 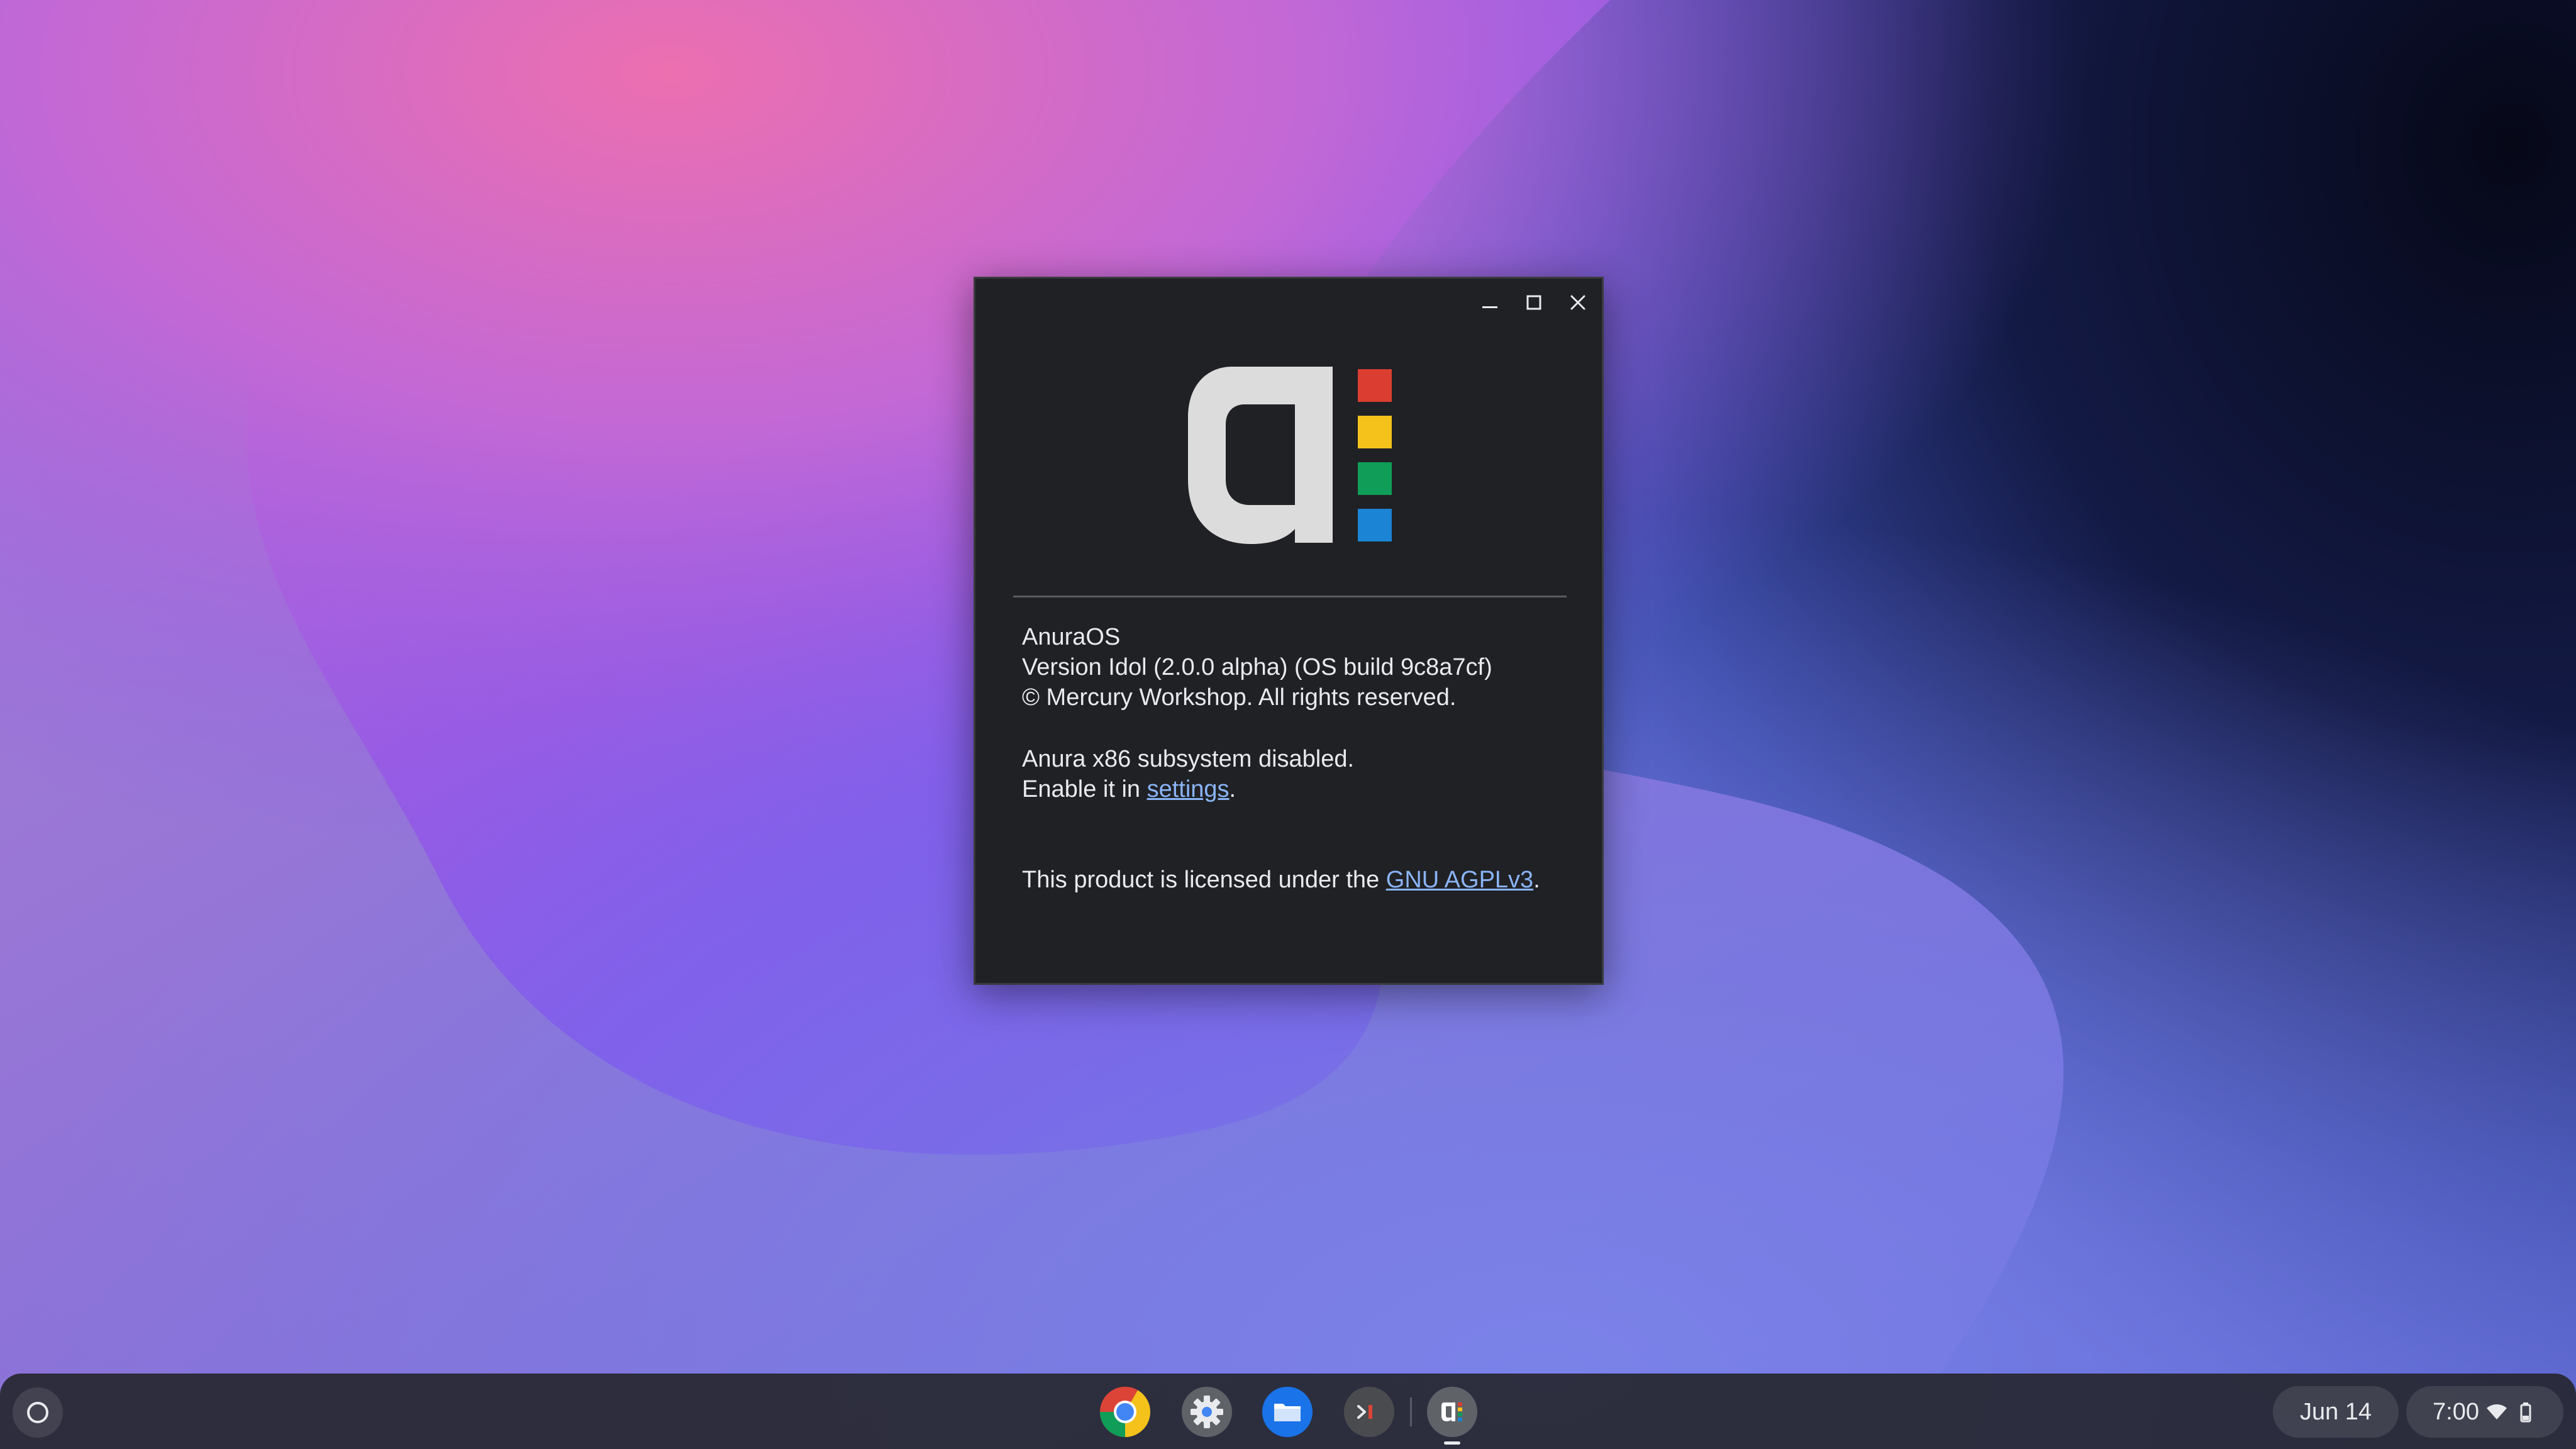 I want to click on settings-link: settings, so click(x=1188, y=789).